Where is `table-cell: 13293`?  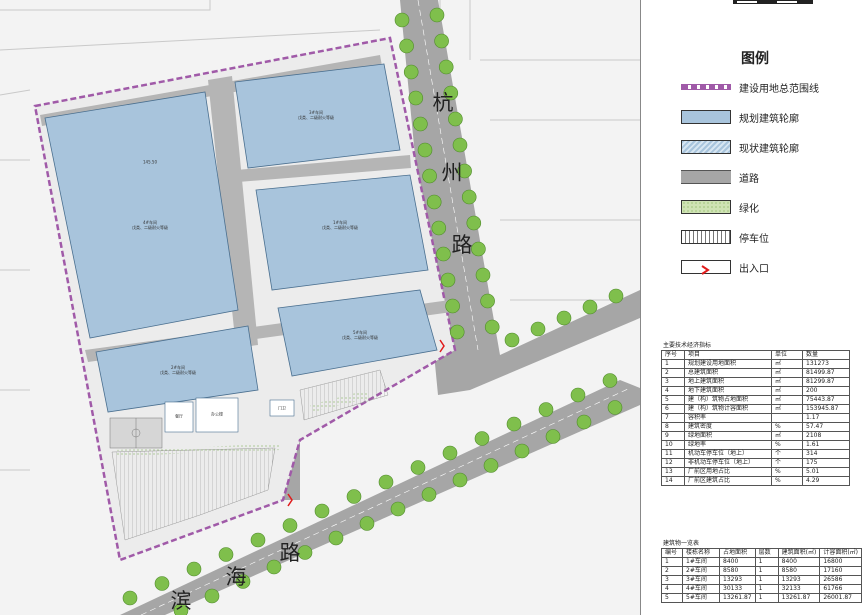
table-cell: 13293 is located at coordinates (737, 580).